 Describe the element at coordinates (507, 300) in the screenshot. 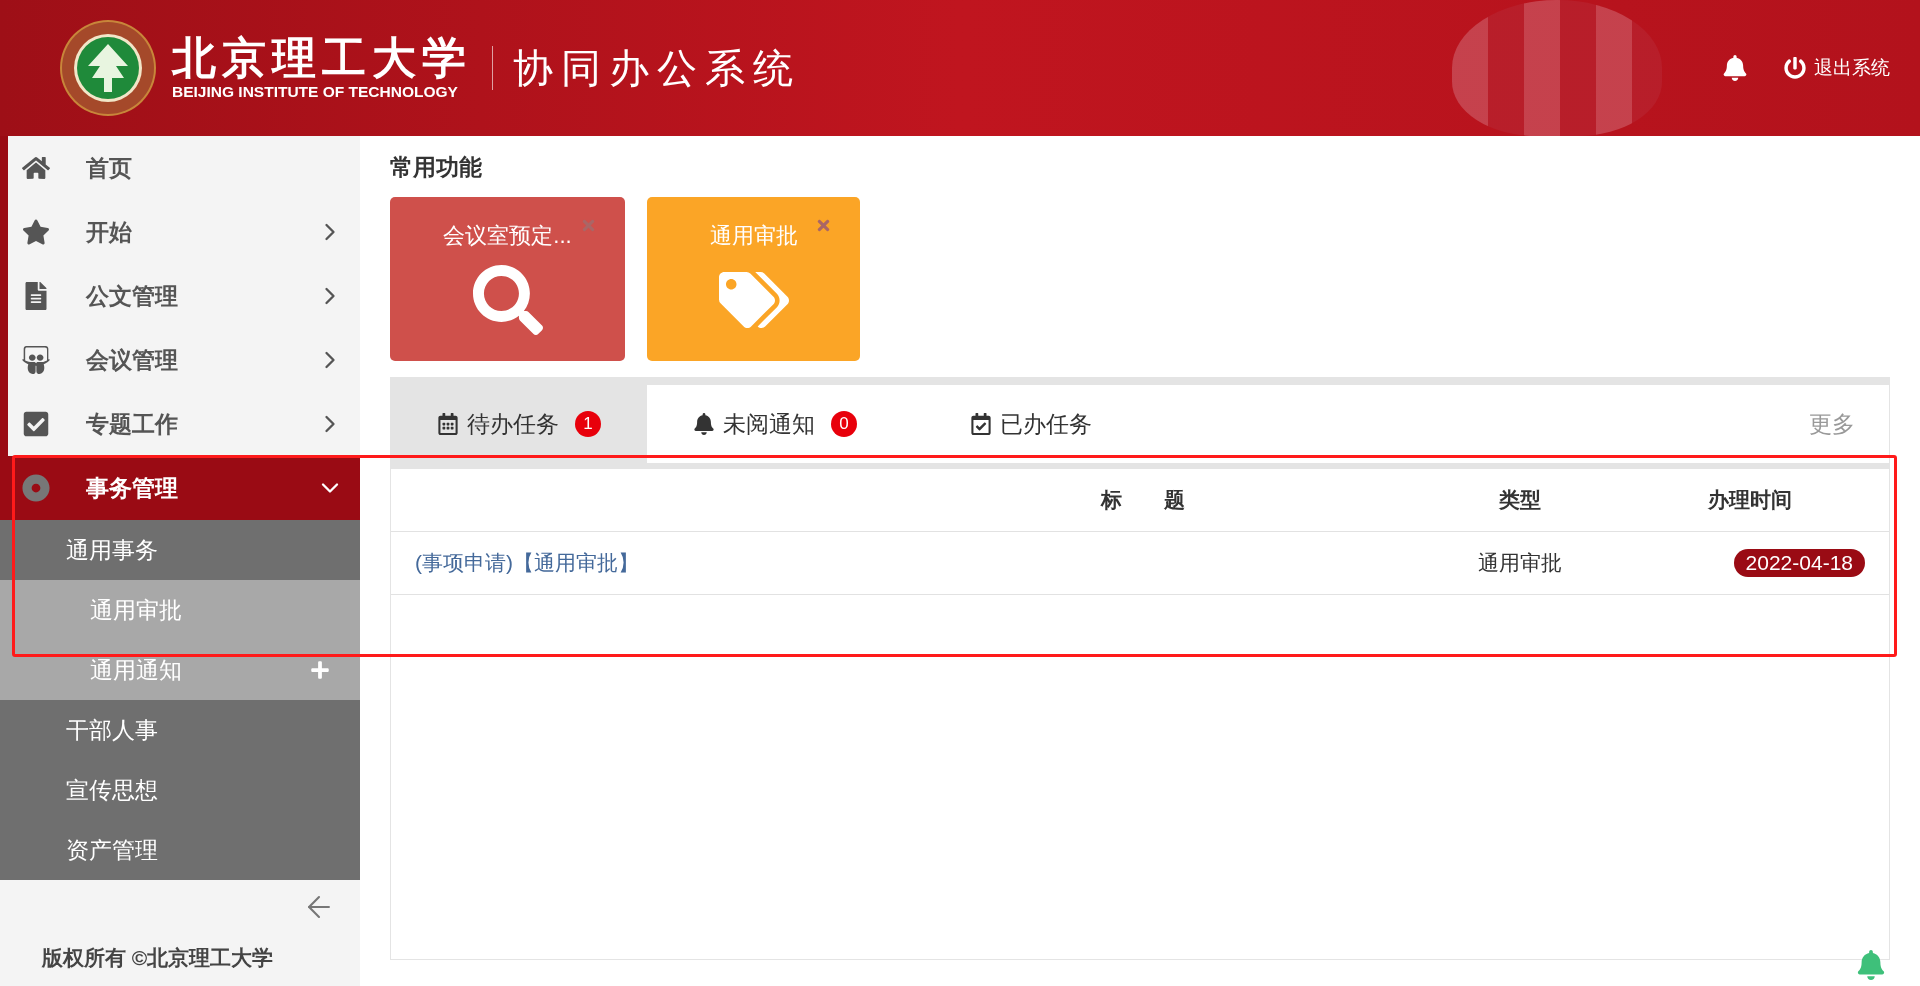

I see `search-icon` at that location.